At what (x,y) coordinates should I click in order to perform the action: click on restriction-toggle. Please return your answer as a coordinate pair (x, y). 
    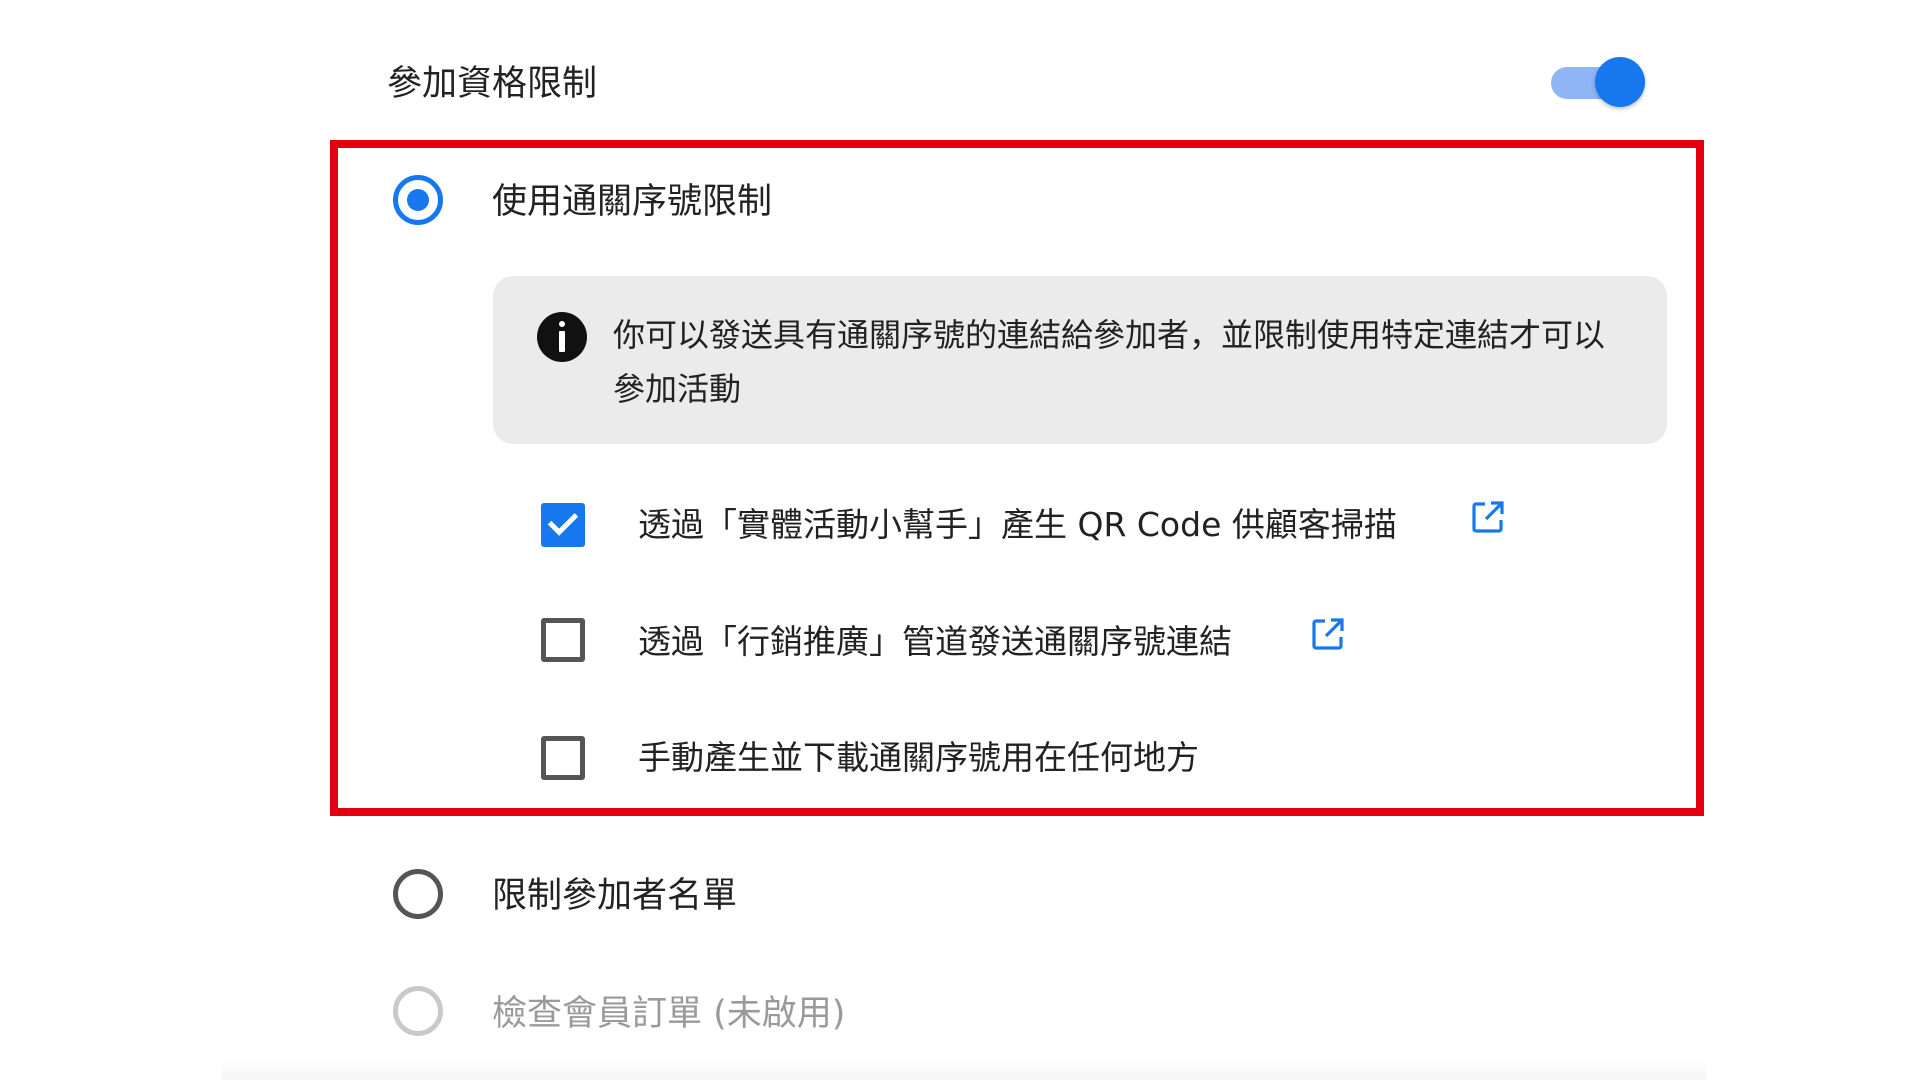
    Looking at the image, I should click on (1599, 82).